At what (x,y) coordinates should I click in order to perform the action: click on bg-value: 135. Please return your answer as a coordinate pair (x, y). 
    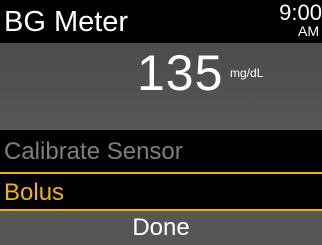
    Looking at the image, I should click on (180, 73).